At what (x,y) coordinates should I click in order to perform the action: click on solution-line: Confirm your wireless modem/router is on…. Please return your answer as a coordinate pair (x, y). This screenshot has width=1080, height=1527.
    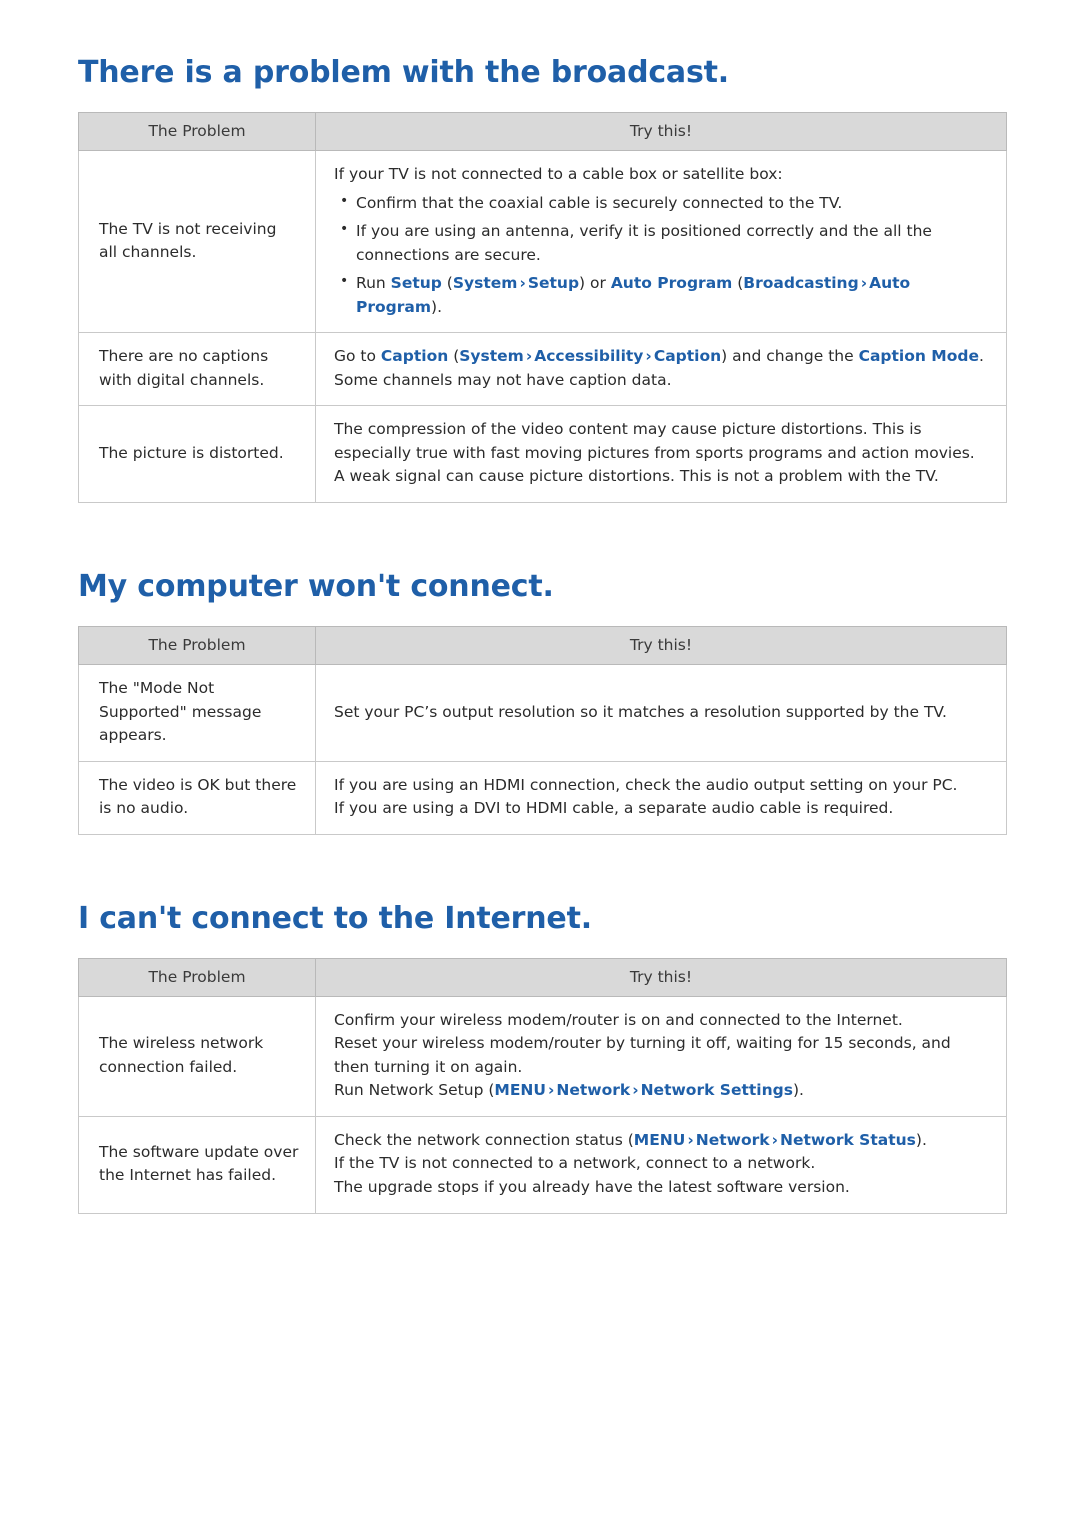
    Looking at the image, I should click on (618, 1019).